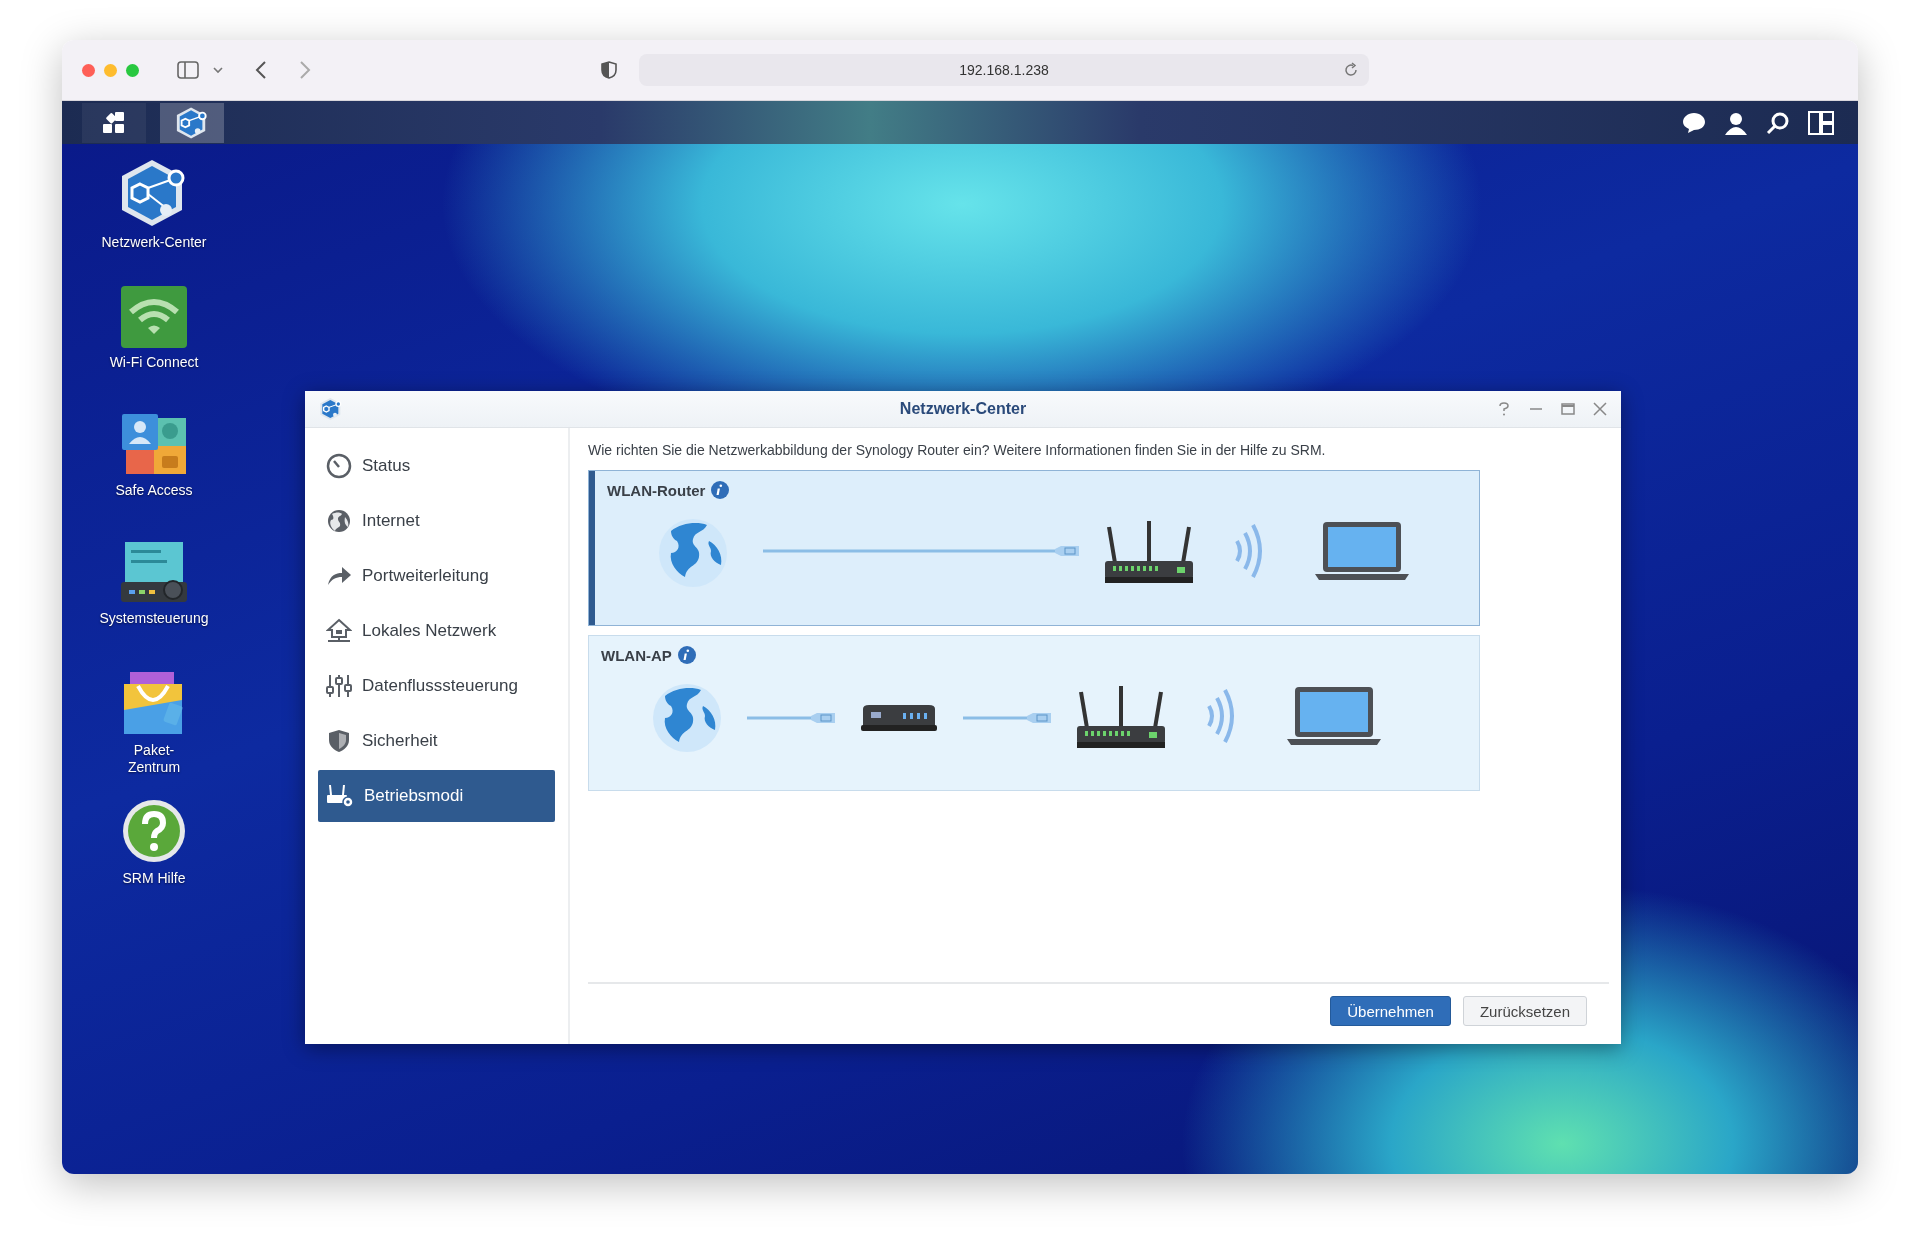  Describe the element at coordinates (154, 759) in the screenshot. I see `desktop-icon-label: Paket- Zentrum` at that location.